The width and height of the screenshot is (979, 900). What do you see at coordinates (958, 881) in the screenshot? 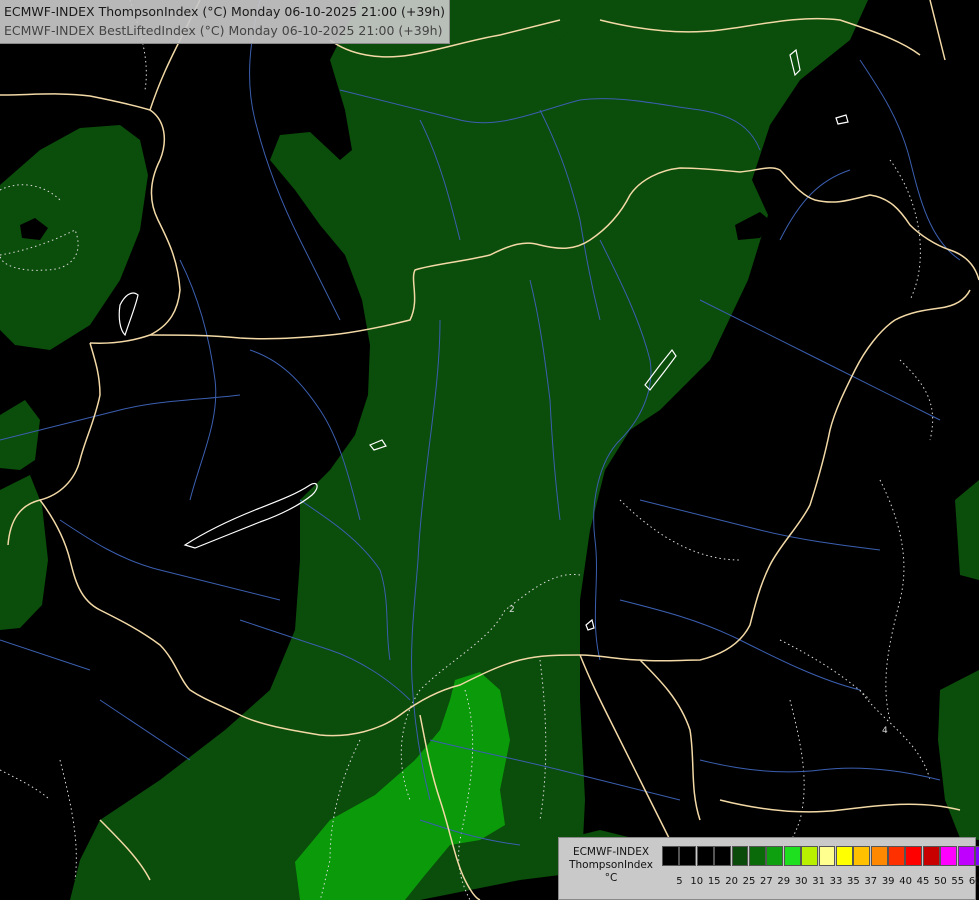
I see `legend-tick-label: 55` at bounding box center [958, 881].